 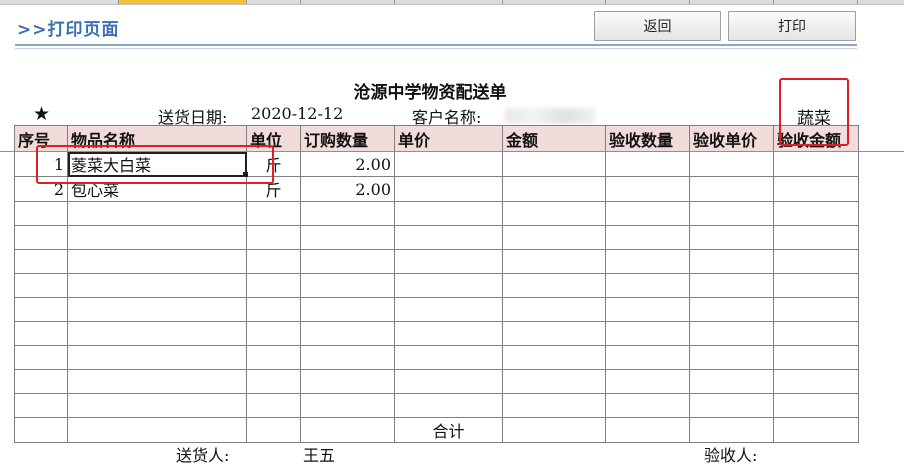 What do you see at coordinates (647, 164) in the screenshot?
I see `received-qty-cell` at bounding box center [647, 164].